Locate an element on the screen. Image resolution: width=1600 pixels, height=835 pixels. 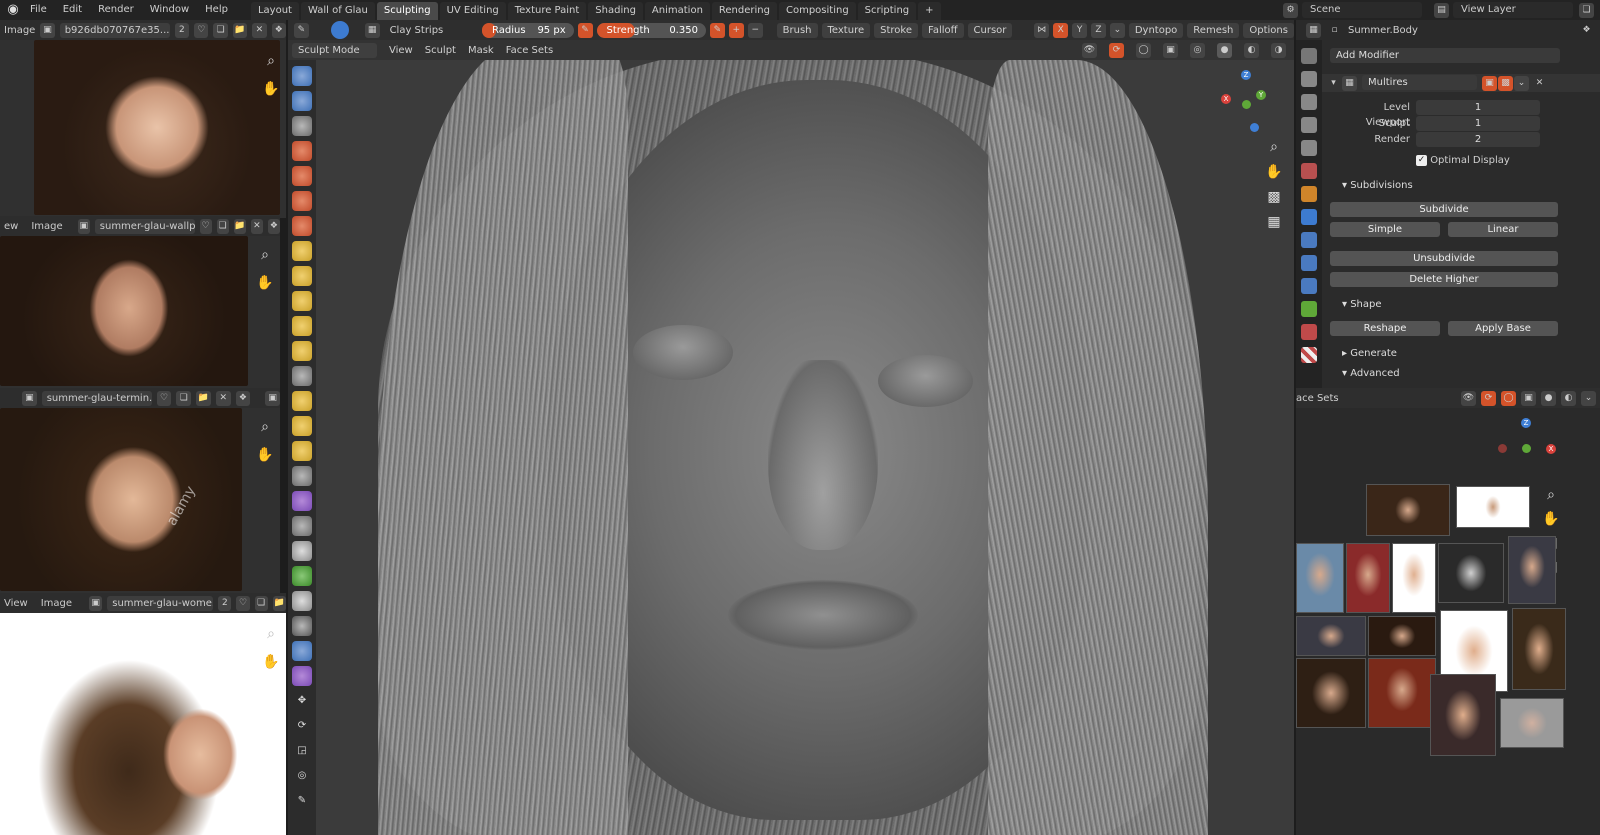
axis-y-dot is located at coordinates (1526, 448).